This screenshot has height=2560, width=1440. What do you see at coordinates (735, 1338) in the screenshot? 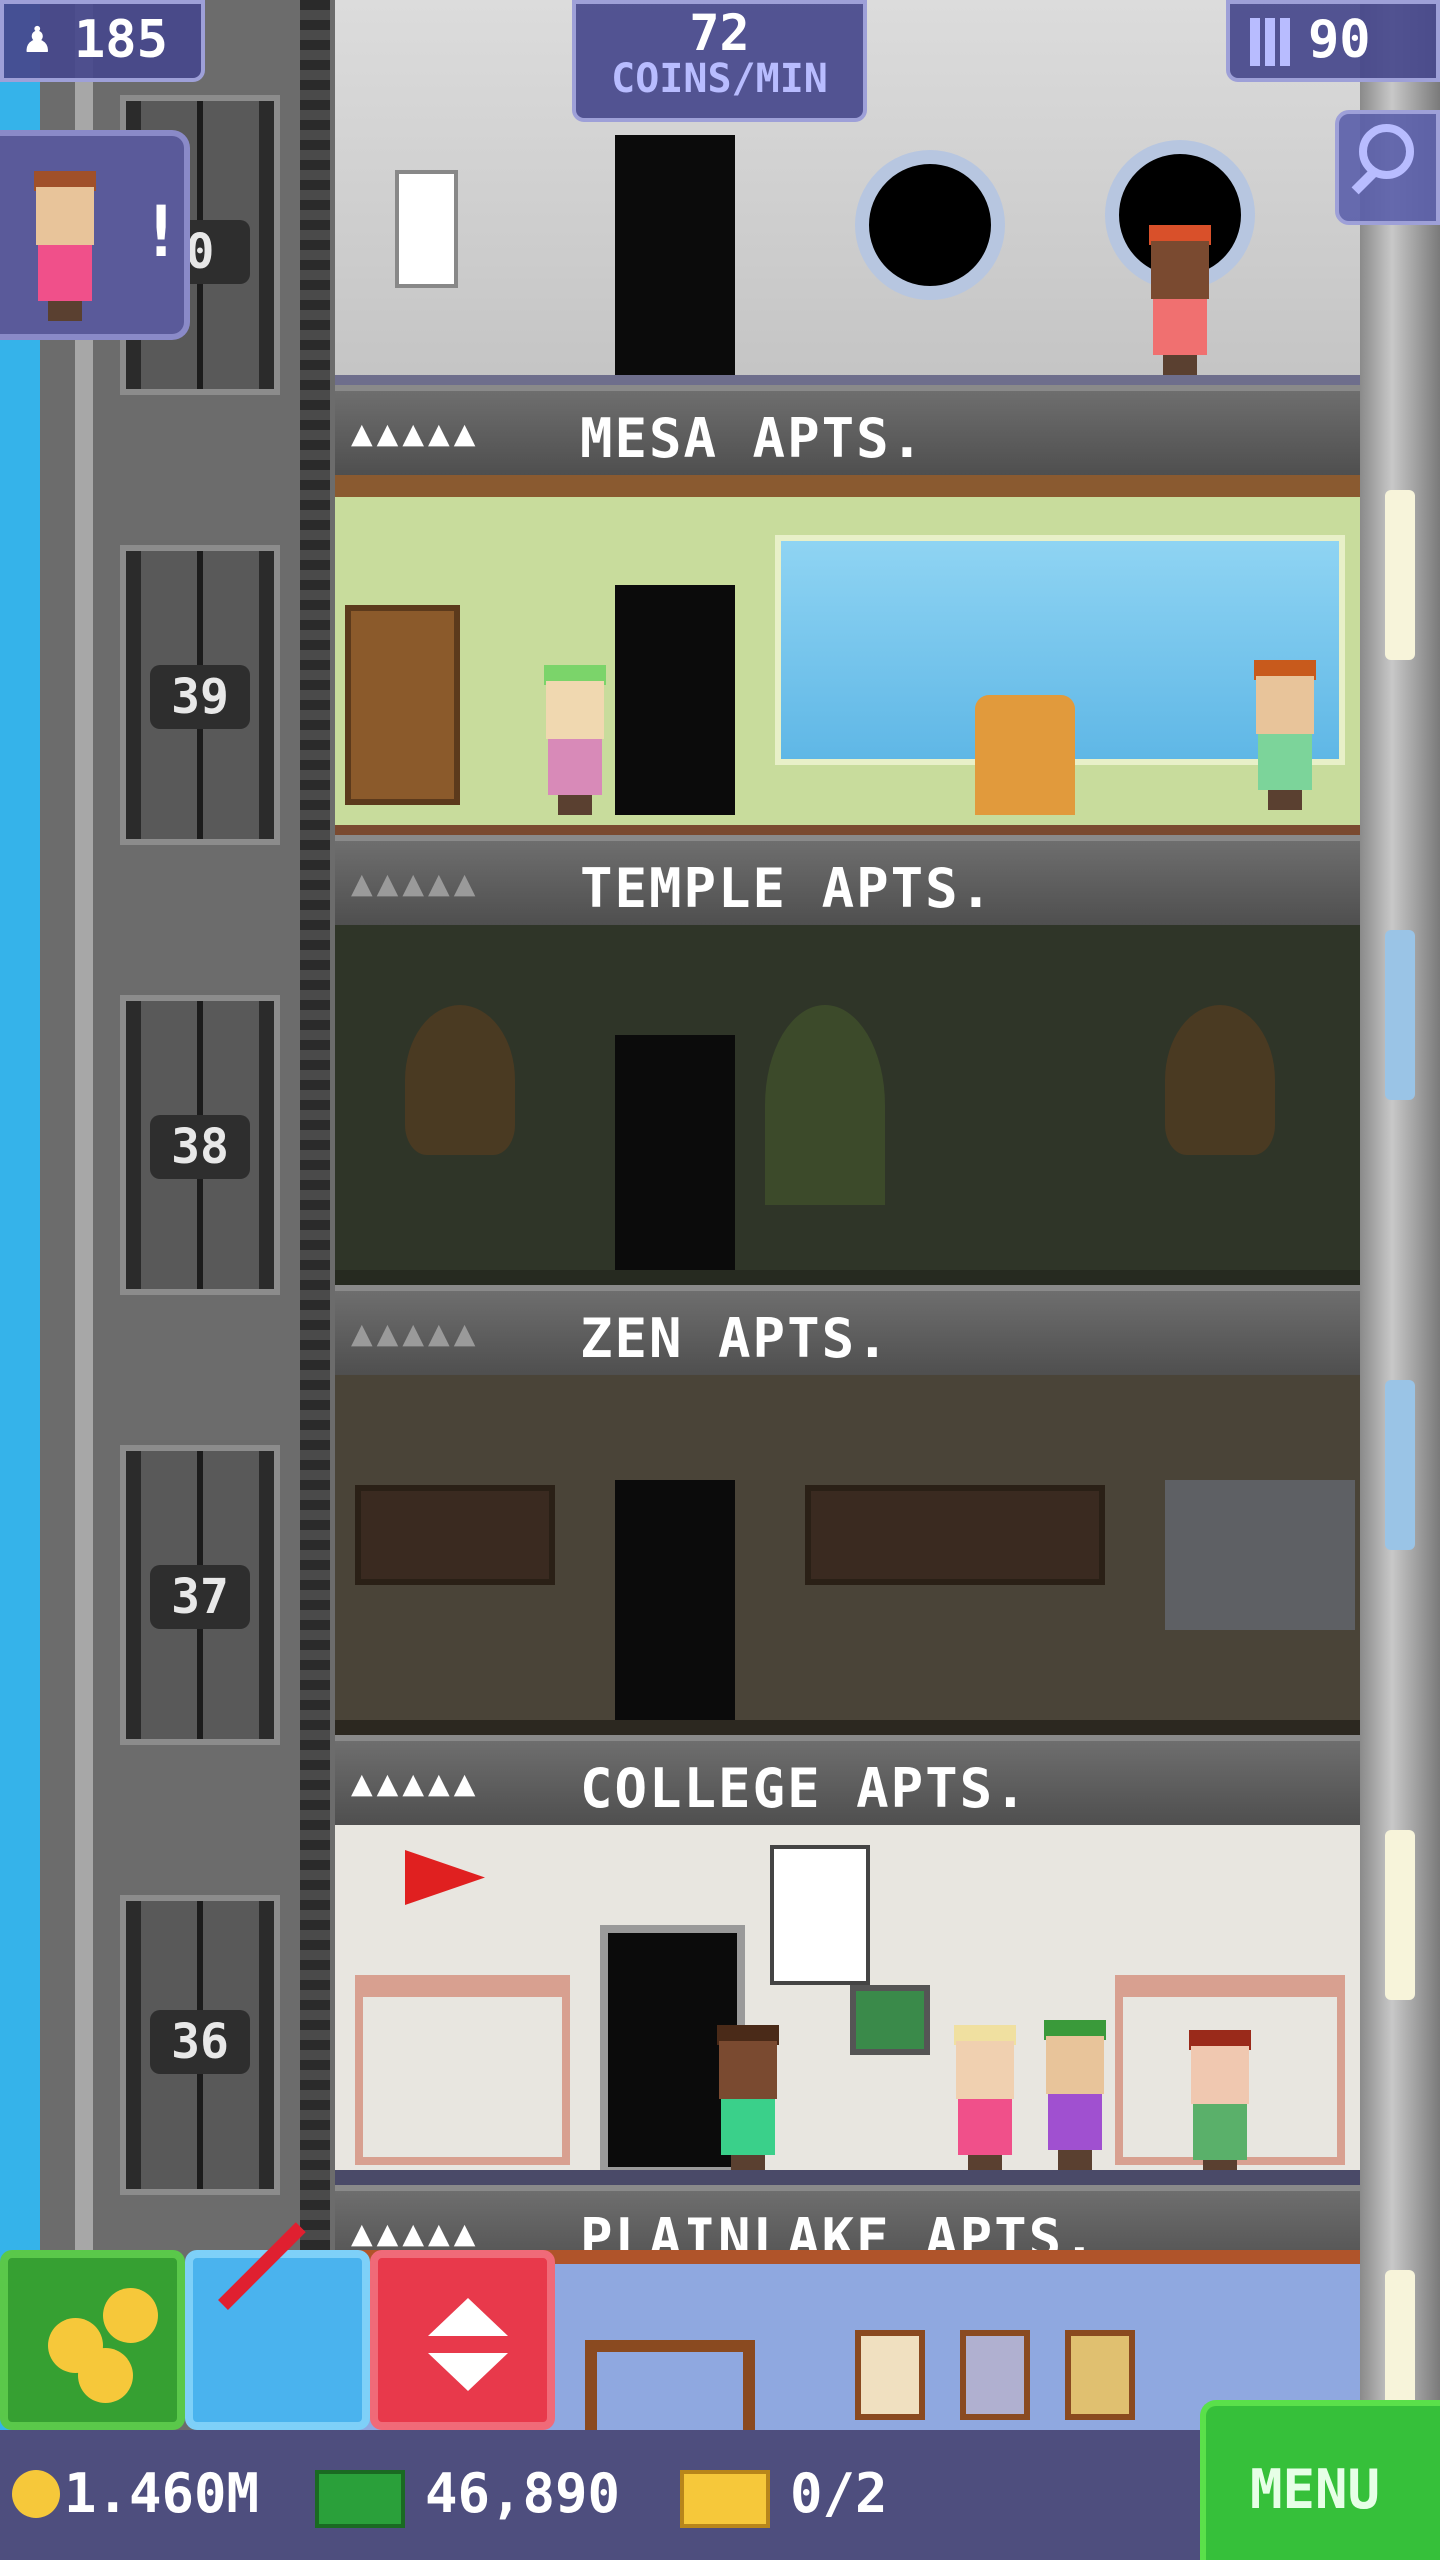
I see `floor-name: ZEN APTS.` at bounding box center [735, 1338].